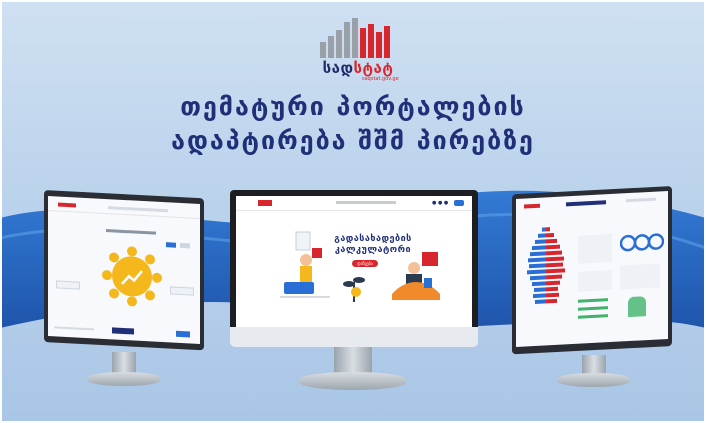 The height and width of the screenshot is (423, 706). Describe the element at coordinates (459, 203) in the screenshot. I see `language-button` at that location.